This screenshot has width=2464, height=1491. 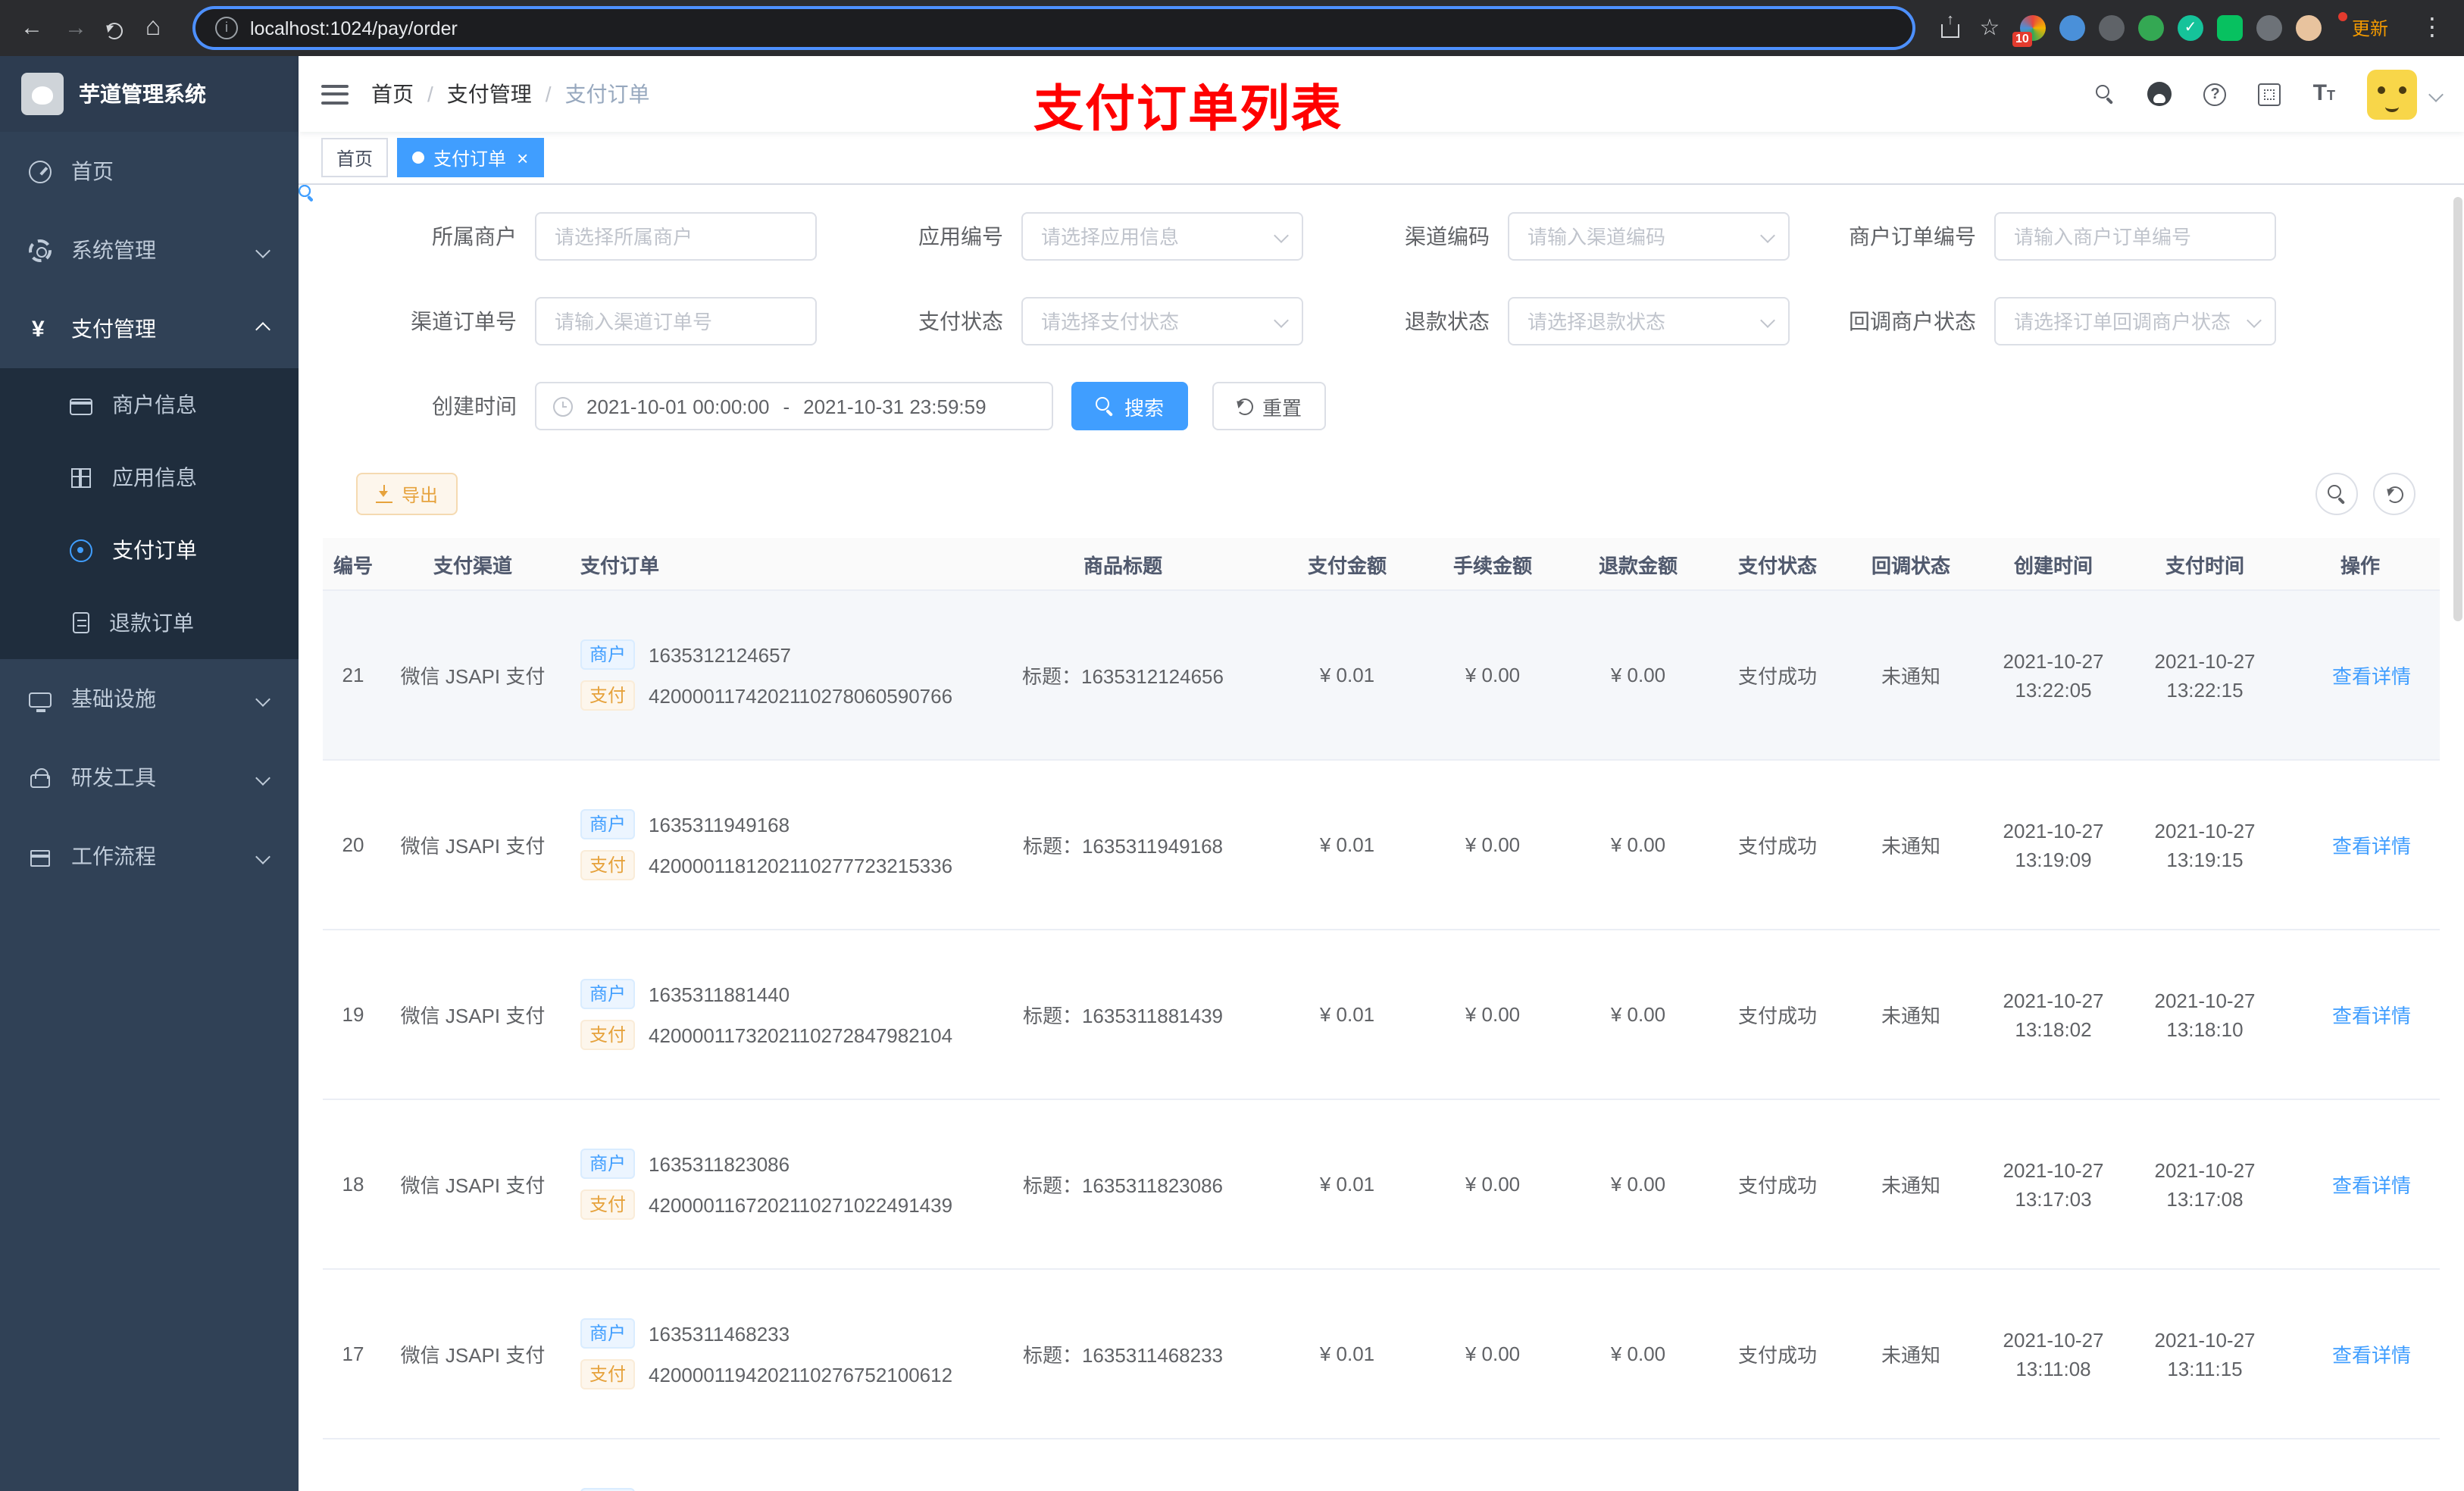 What do you see at coordinates (2457, 409) in the screenshot?
I see `page-scrollbar` at bounding box center [2457, 409].